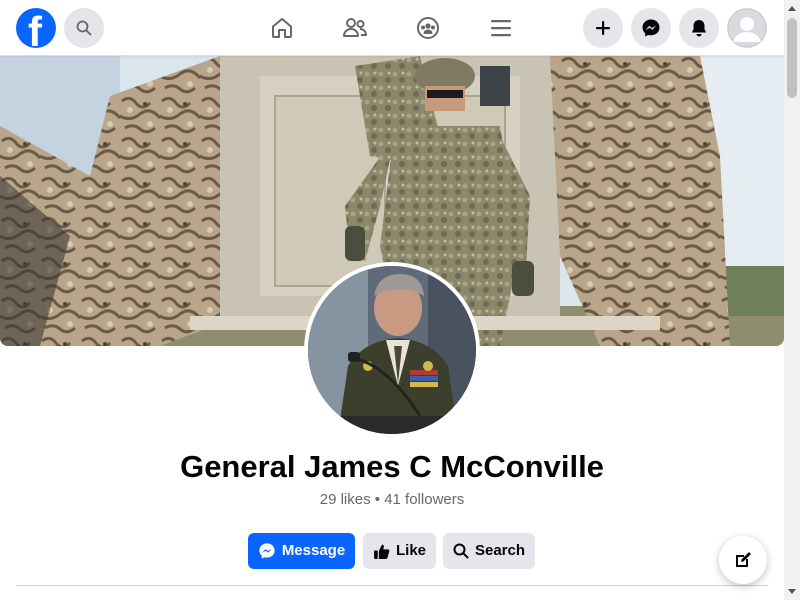 The height and width of the screenshot is (600, 800). I want to click on home-icon, so click(282, 28).